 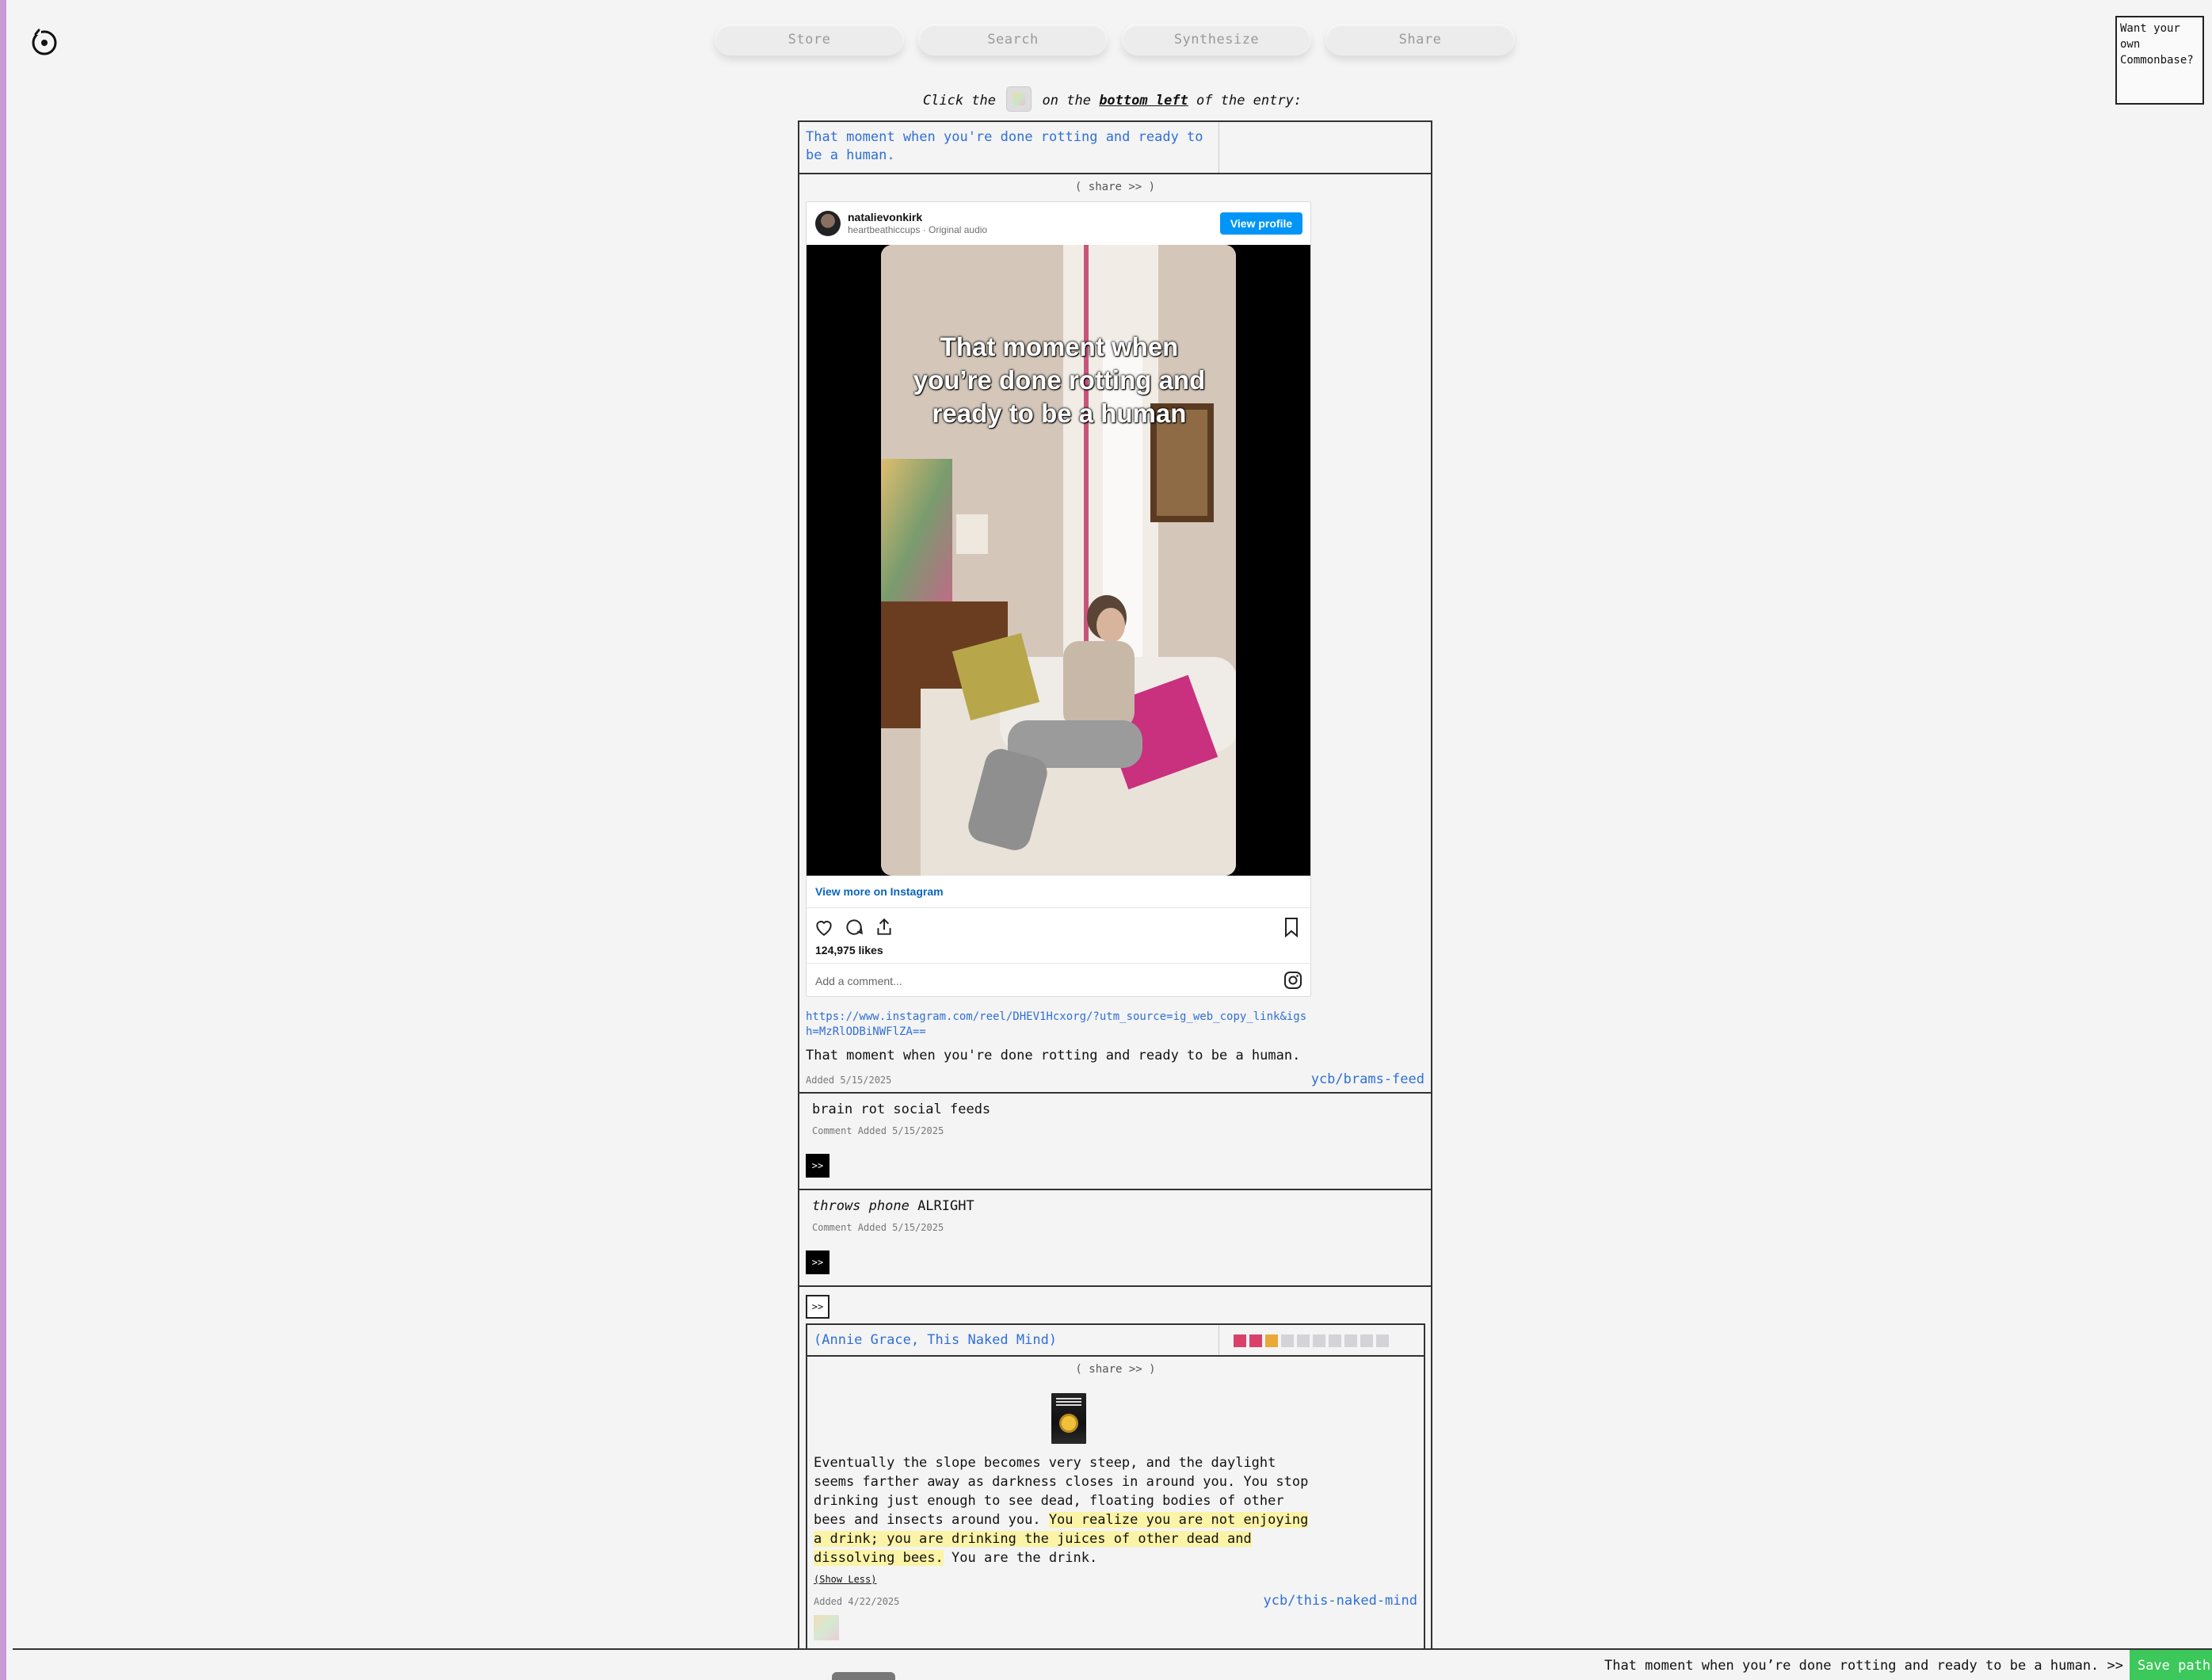 I want to click on avatar, so click(x=828, y=223).